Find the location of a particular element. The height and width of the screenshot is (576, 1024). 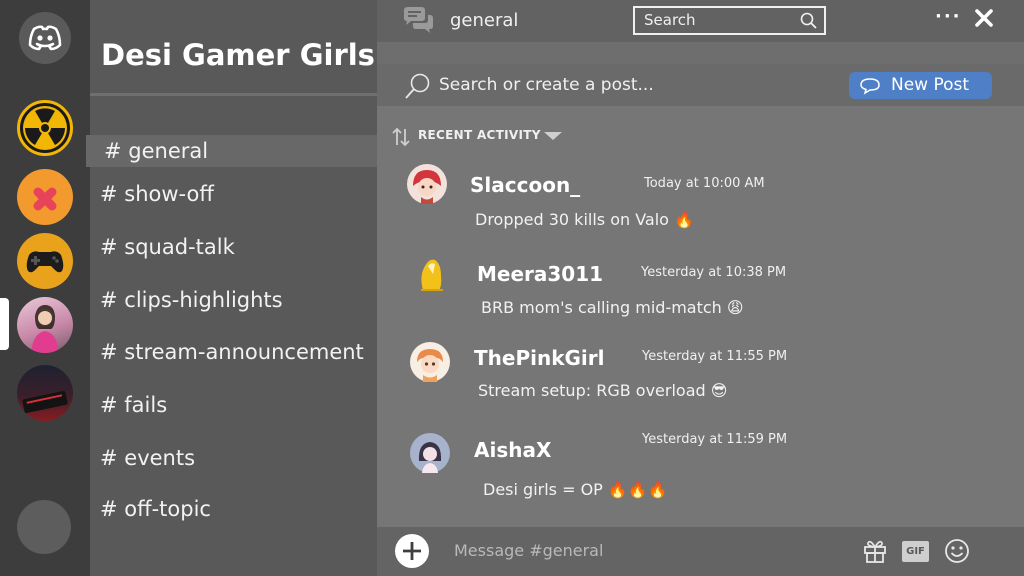

add-server-button is located at coordinates (44, 527).